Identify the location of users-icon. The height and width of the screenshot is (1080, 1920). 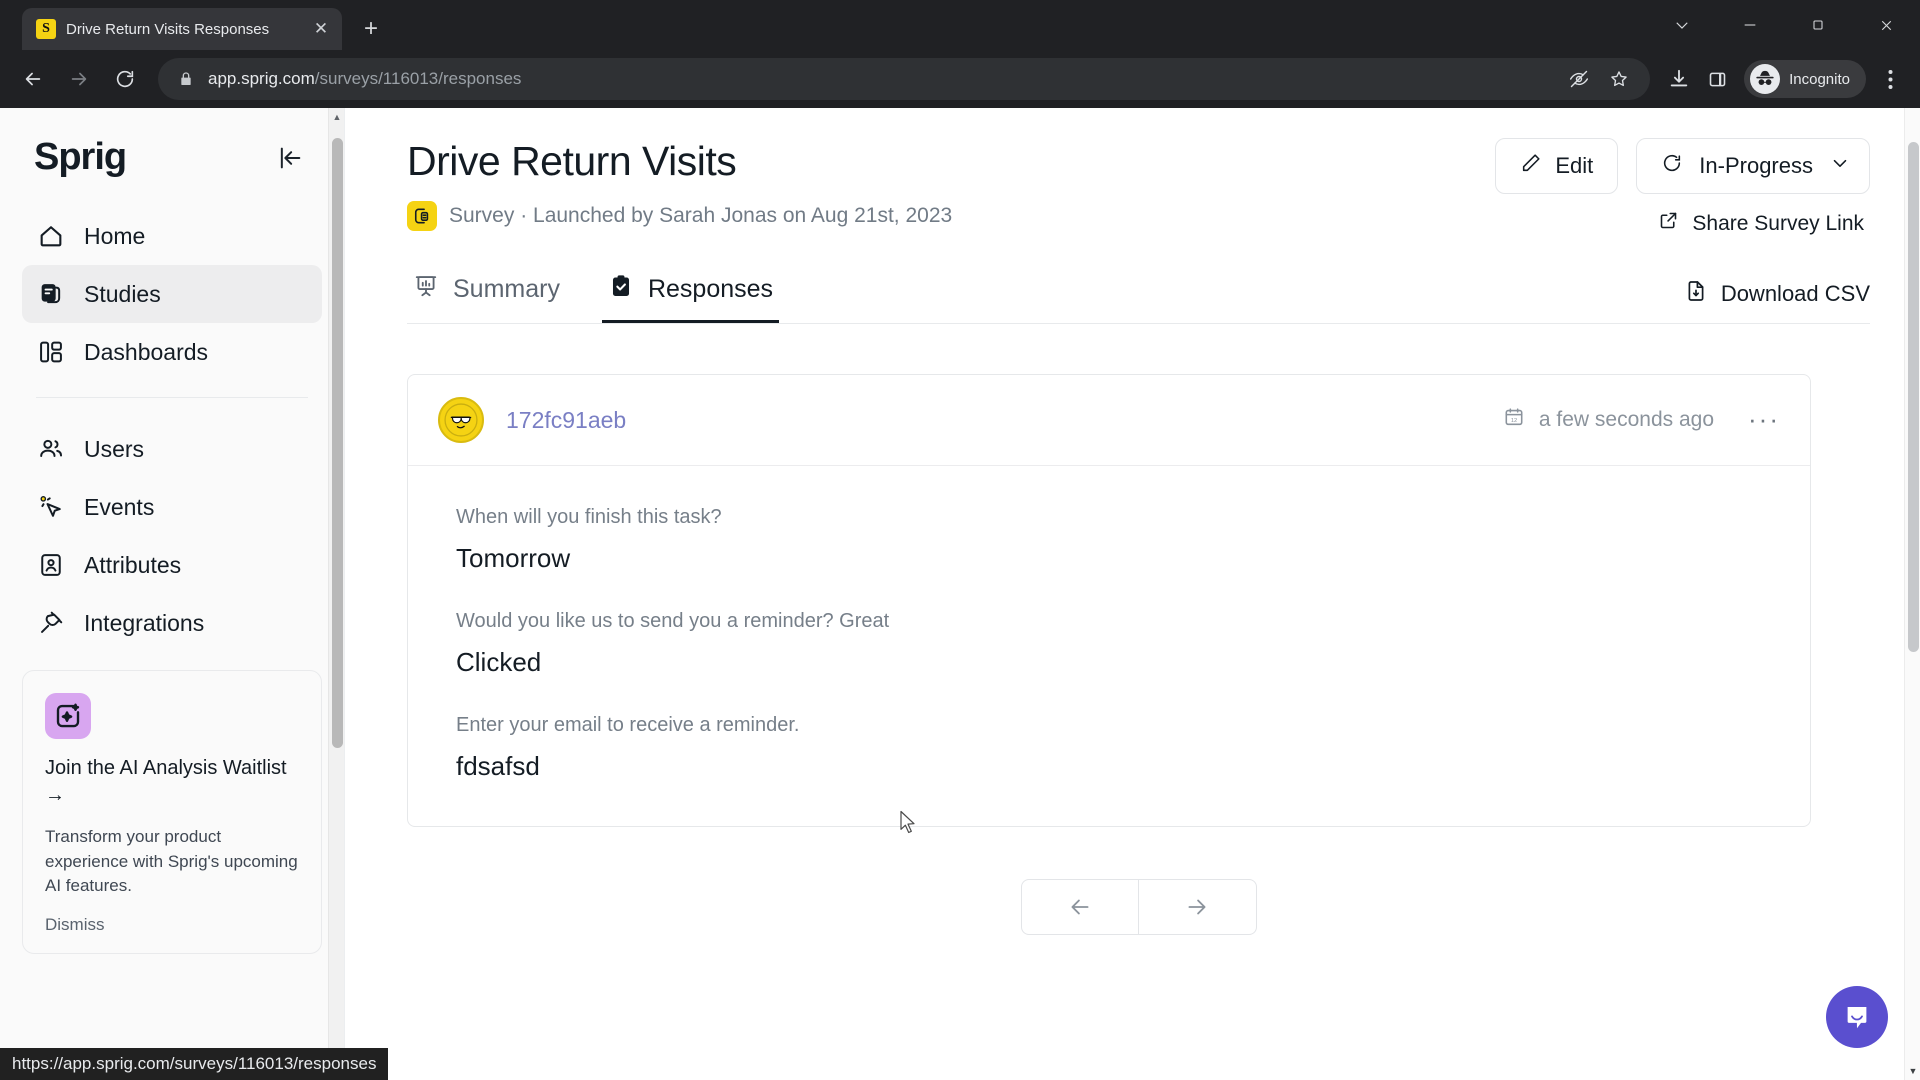
(51, 449).